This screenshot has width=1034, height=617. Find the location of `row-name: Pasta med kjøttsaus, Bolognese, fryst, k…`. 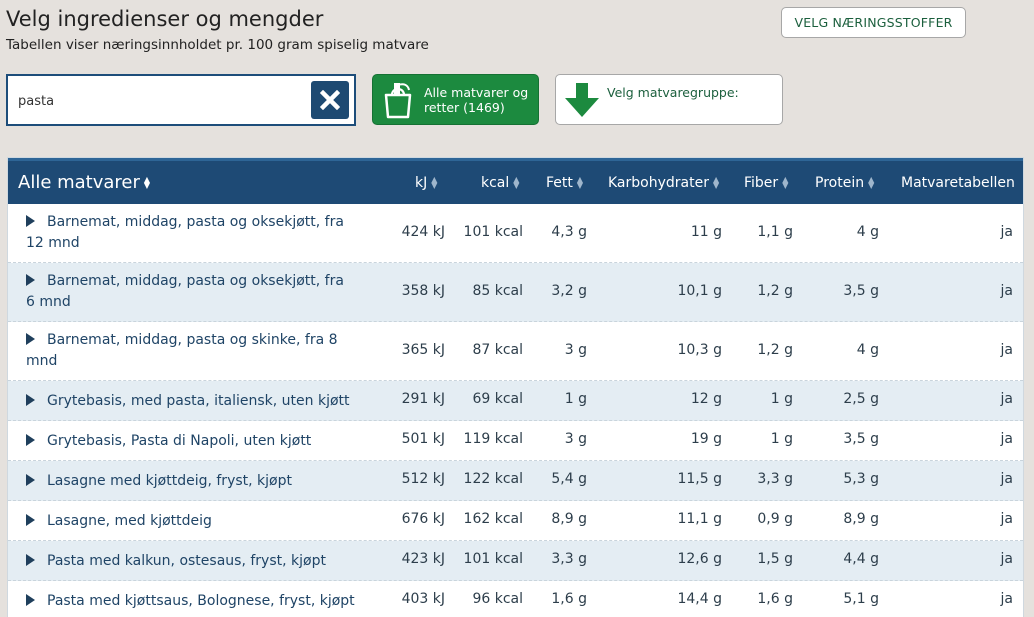

row-name: Pasta med kjøttsaus, Bolognese, fryst, k… is located at coordinates (216, 601).